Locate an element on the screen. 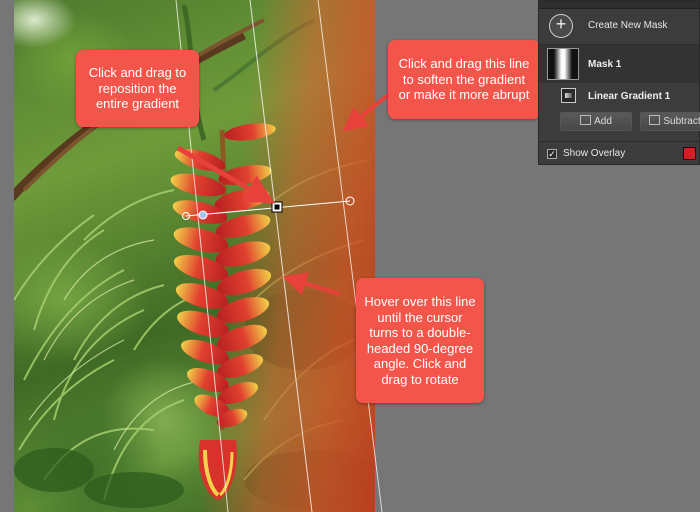 This screenshot has width=700, height=512. create-new-mask-row: + Create New Mask is located at coordinates (619, 26).